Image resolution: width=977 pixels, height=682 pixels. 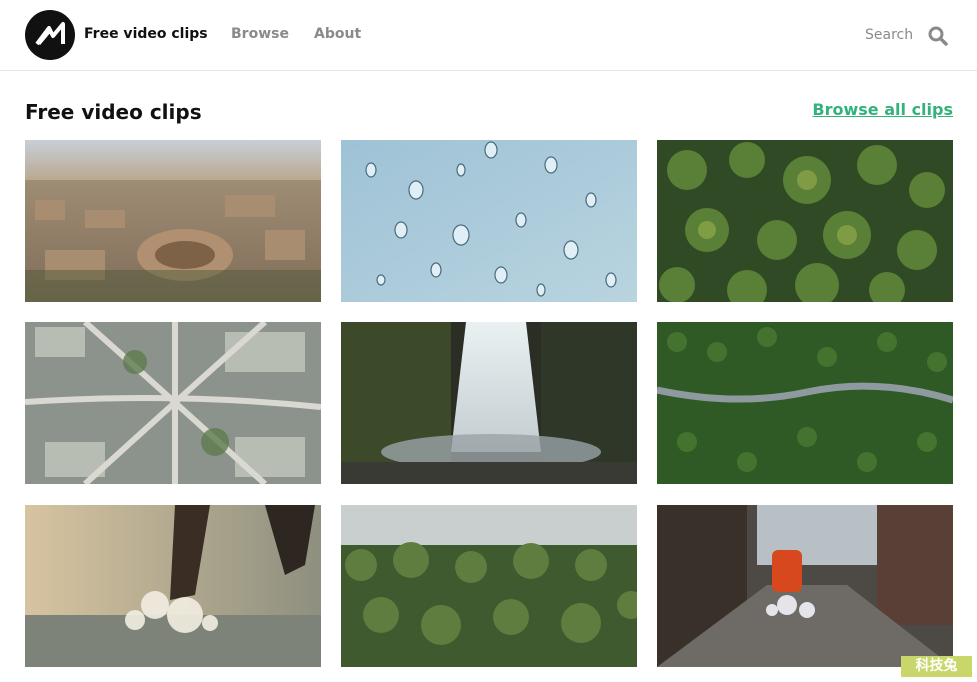 What do you see at coordinates (488, 35) in the screenshot?
I see `top-navigation-bar: Free video clips Browse About Search` at bounding box center [488, 35].